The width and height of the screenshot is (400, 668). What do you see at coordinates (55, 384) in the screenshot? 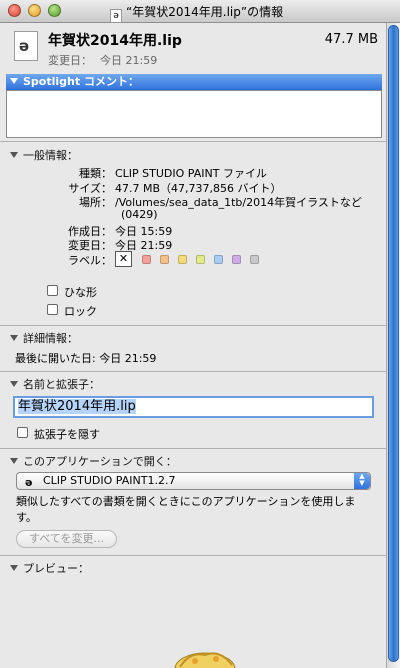
I see `name-ext-section-header: 名前と拡張子：` at bounding box center [55, 384].